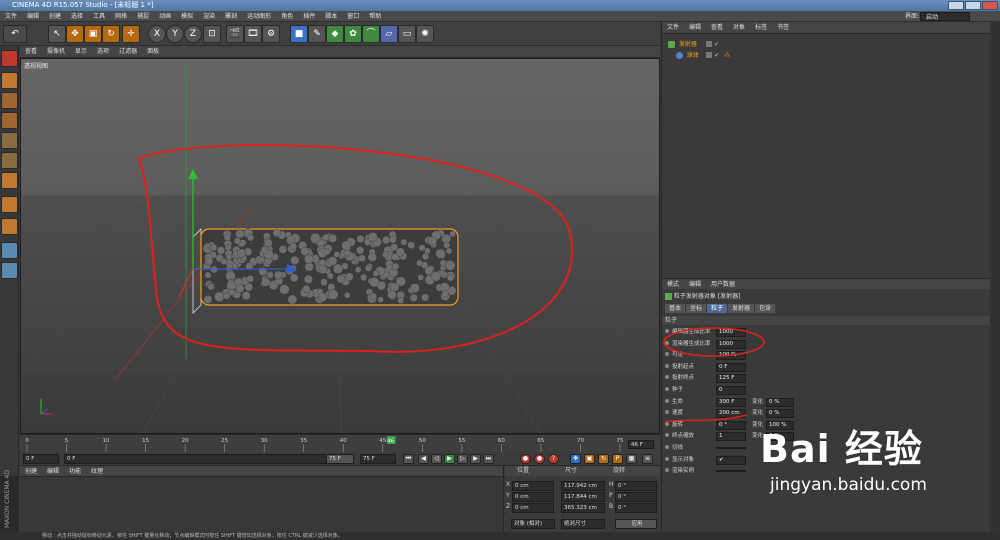 The width and height of the screenshot is (1000, 540). I want to click on attr-value-field, so click(731, 448).